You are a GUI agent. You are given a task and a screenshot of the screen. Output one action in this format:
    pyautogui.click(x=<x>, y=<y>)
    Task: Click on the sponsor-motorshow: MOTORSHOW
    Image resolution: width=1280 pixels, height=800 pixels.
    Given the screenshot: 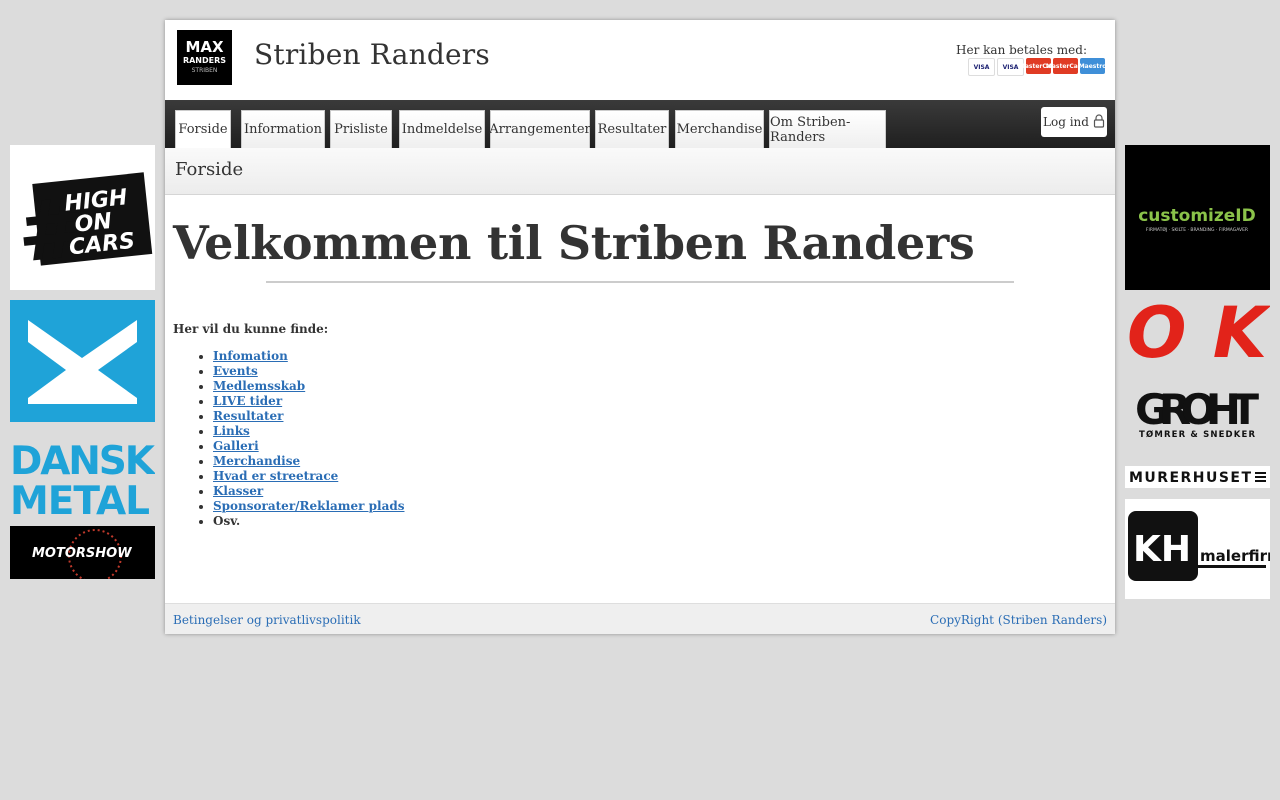 What is the action you would take?
    pyautogui.click(x=82, y=552)
    